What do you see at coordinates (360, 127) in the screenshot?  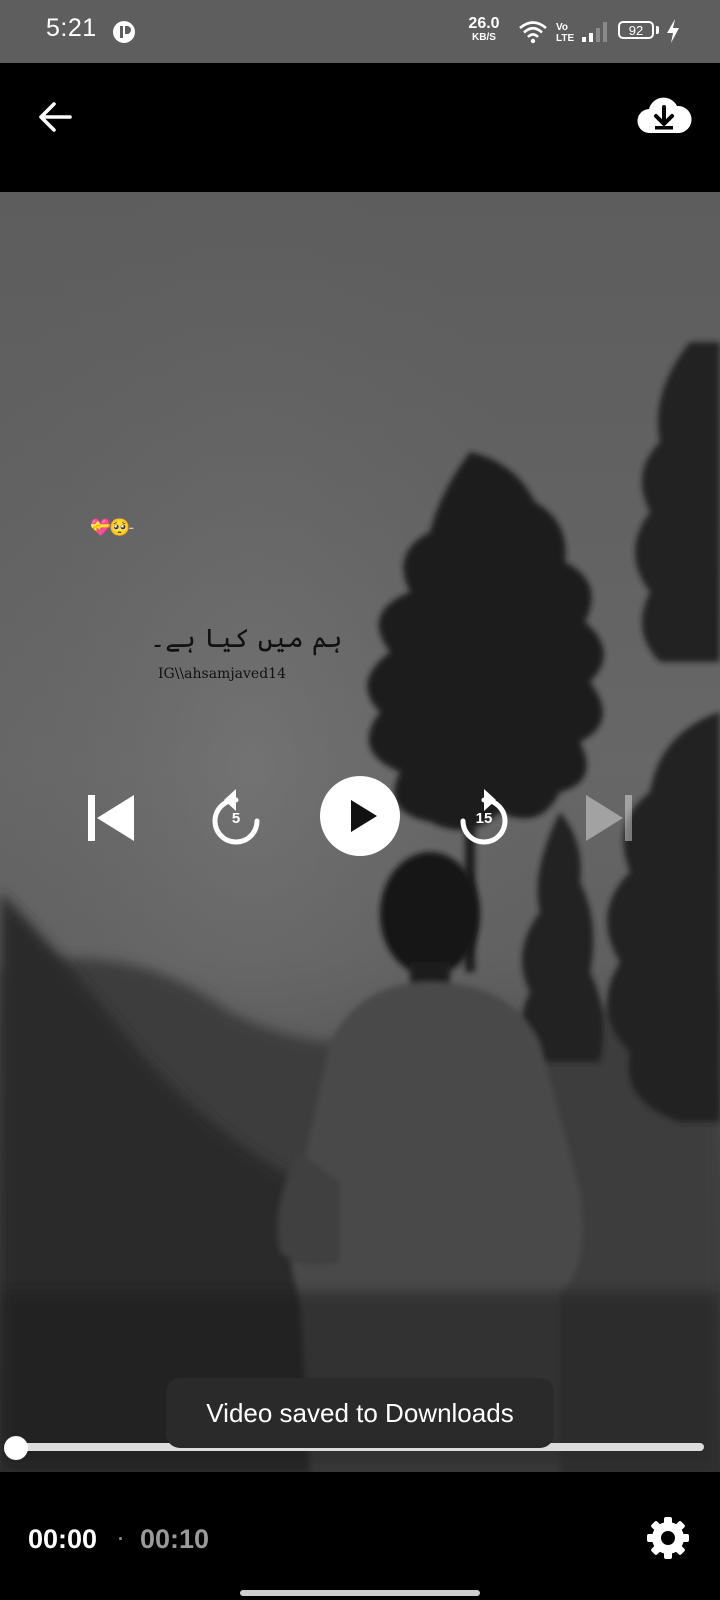 I see `app-bar` at bounding box center [360, 127].